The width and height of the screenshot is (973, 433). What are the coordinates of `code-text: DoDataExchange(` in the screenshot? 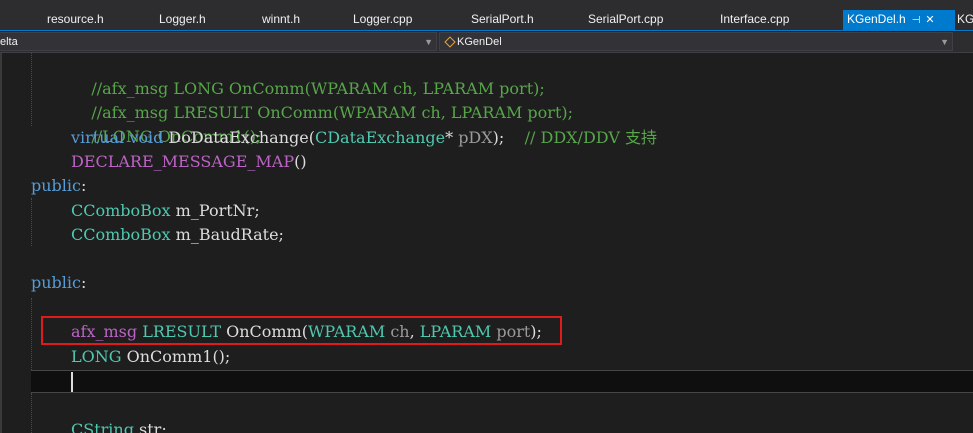 It's located at (239, 137).